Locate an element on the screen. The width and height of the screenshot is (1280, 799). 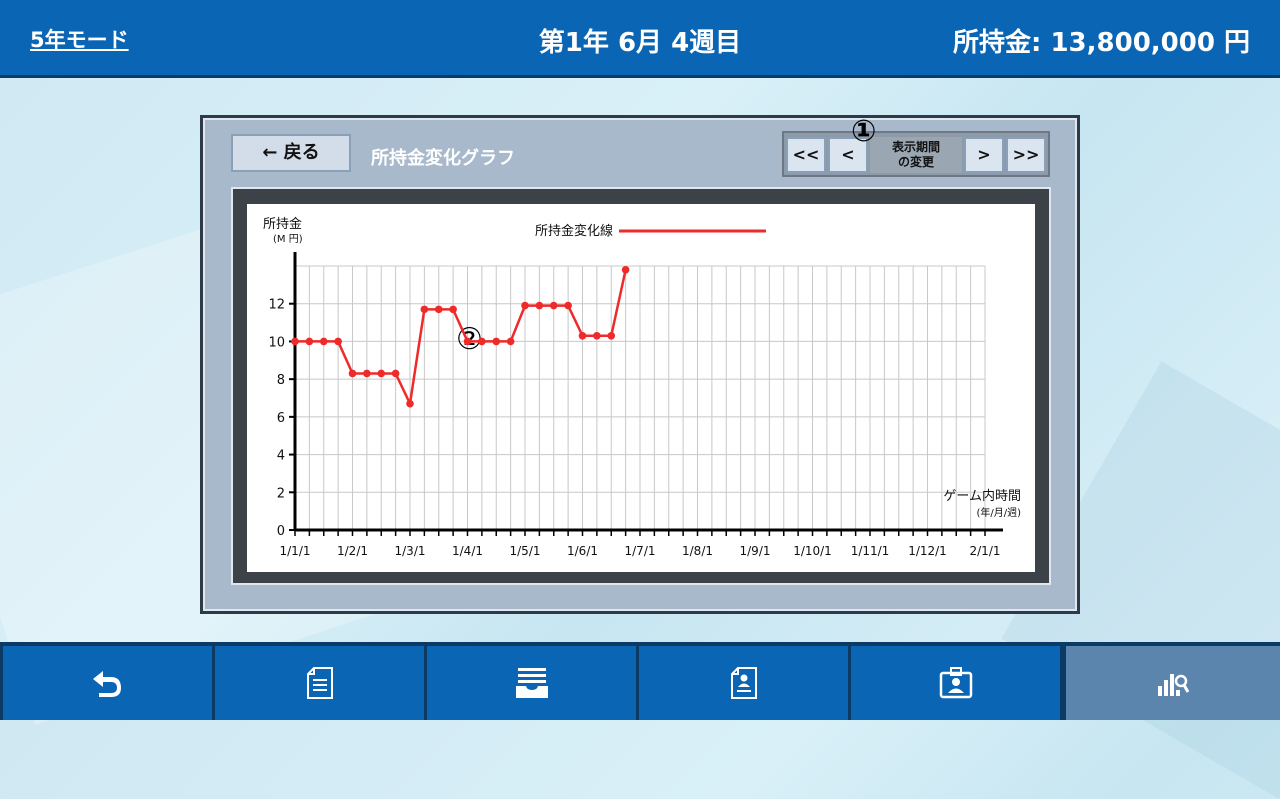
id-card-button is located at coordinates (955, 683).